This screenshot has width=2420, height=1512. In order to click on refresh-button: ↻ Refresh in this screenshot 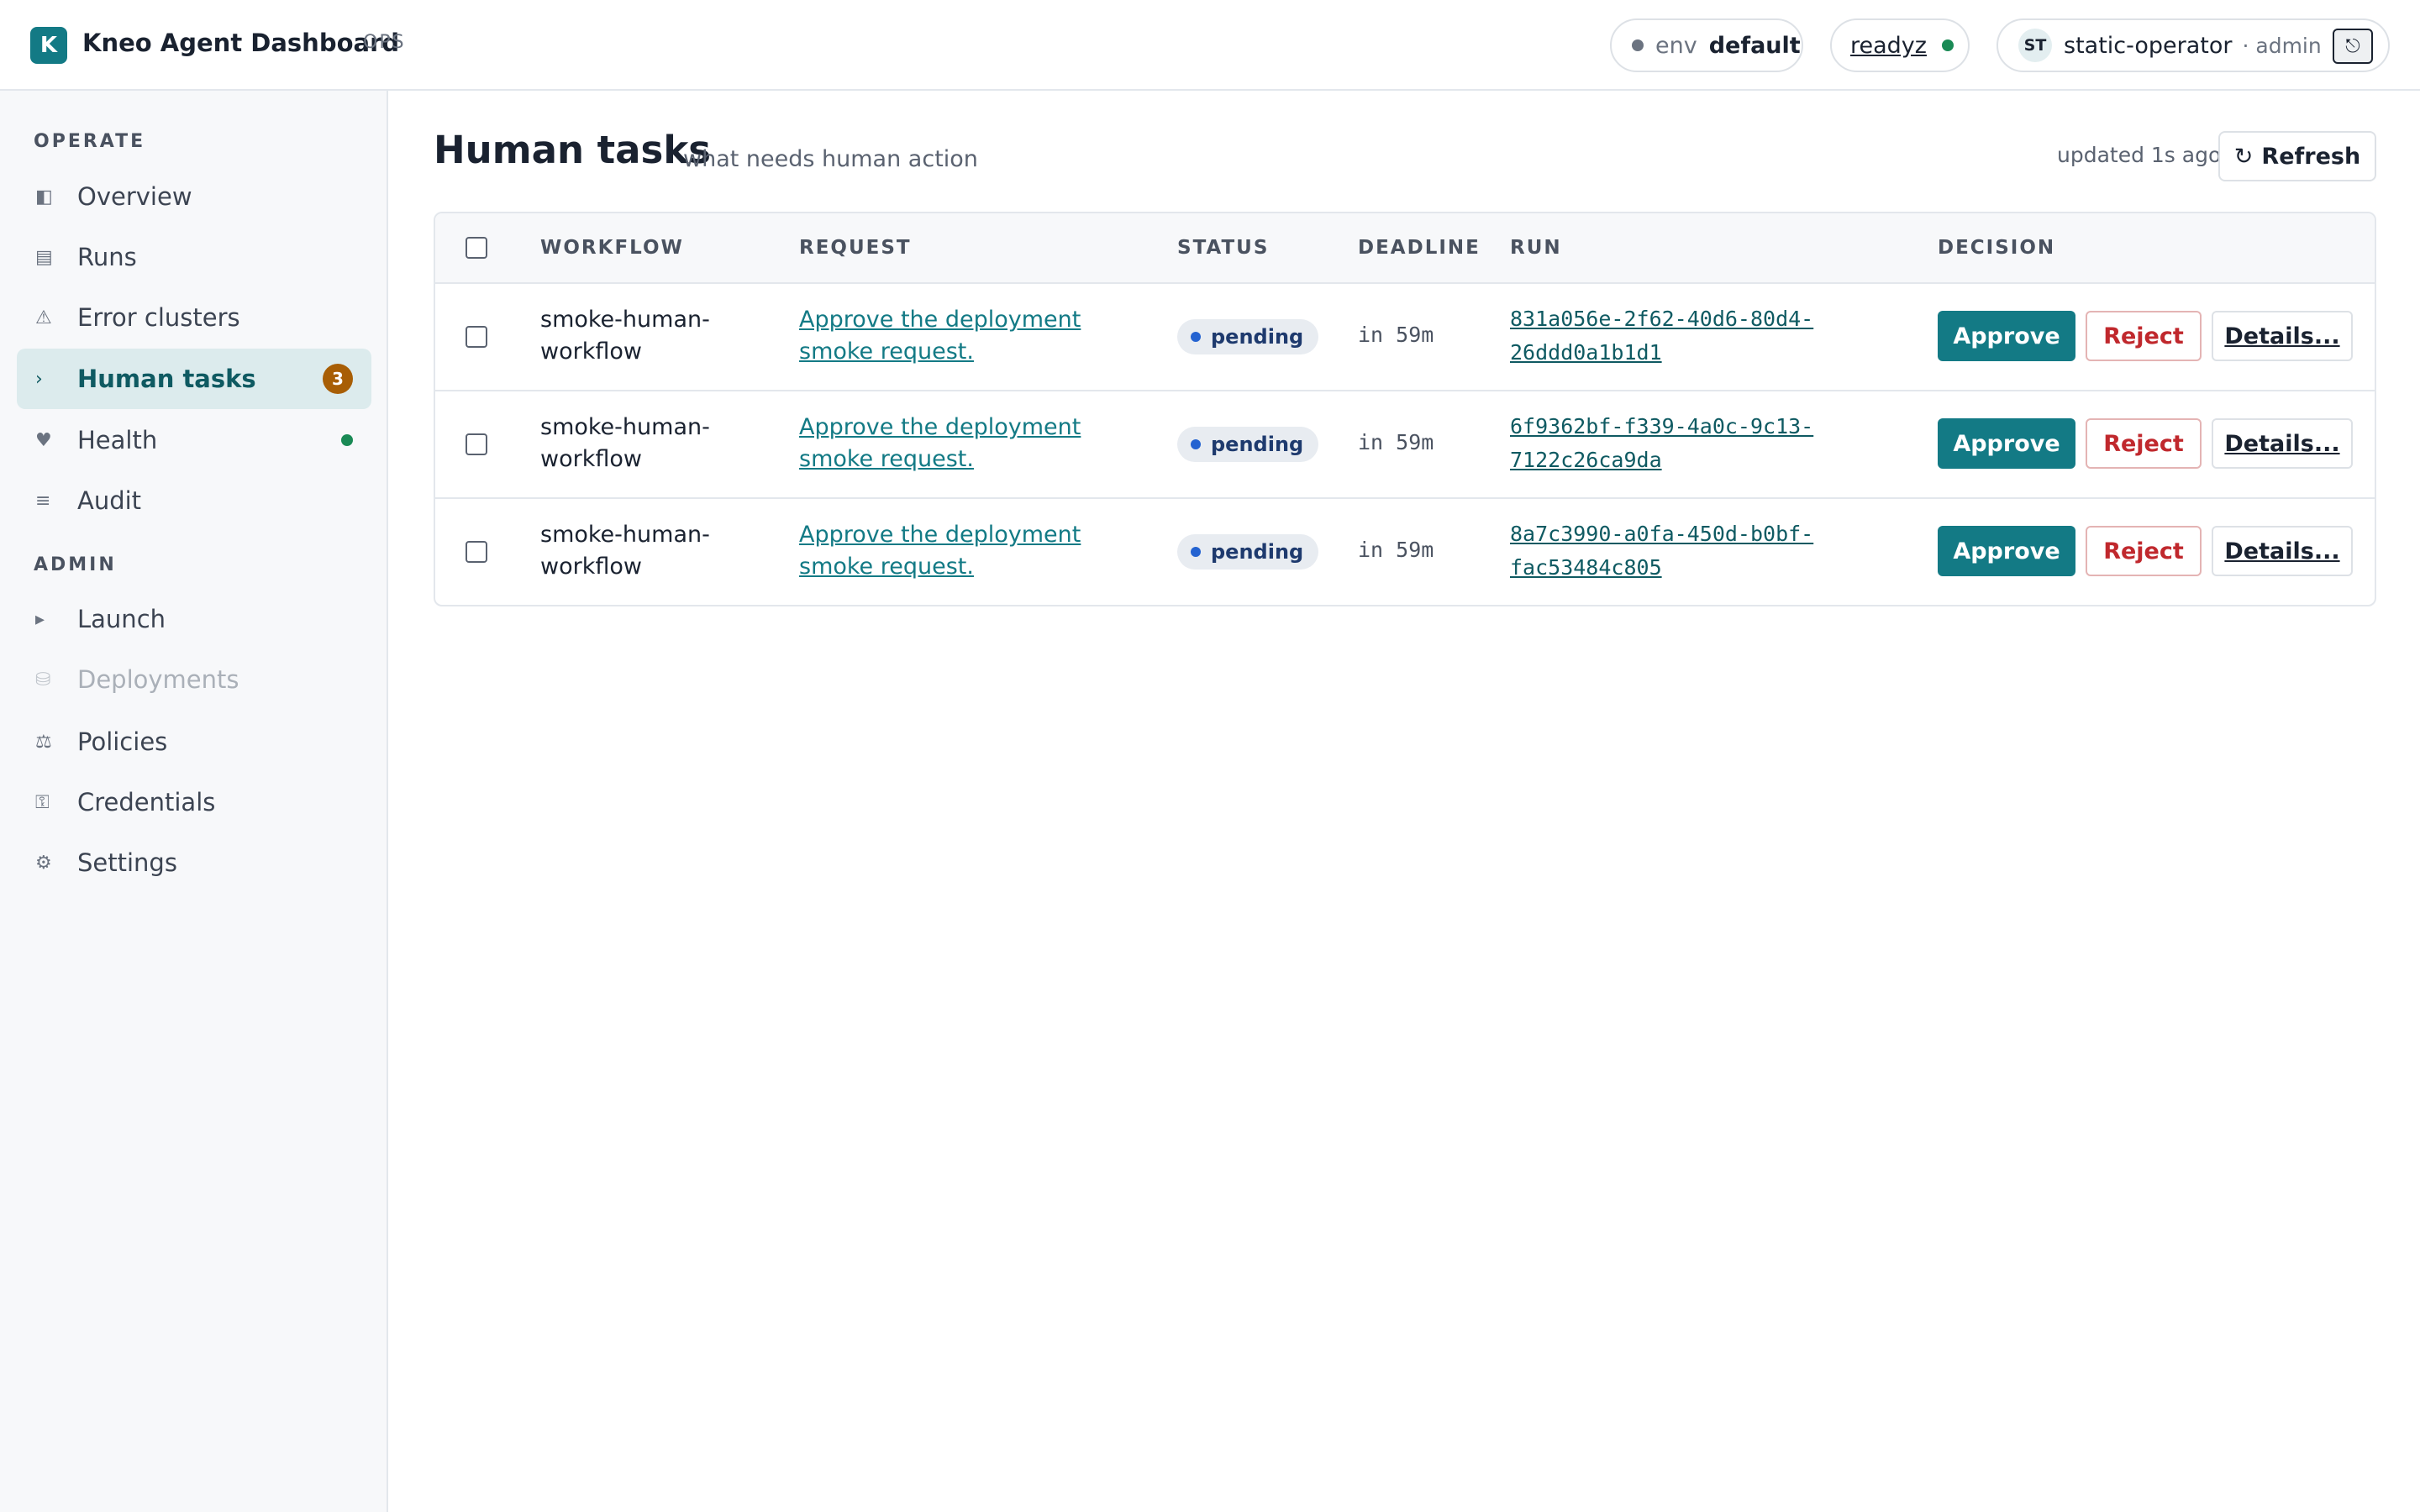, I will do `click(2297, 156)`.